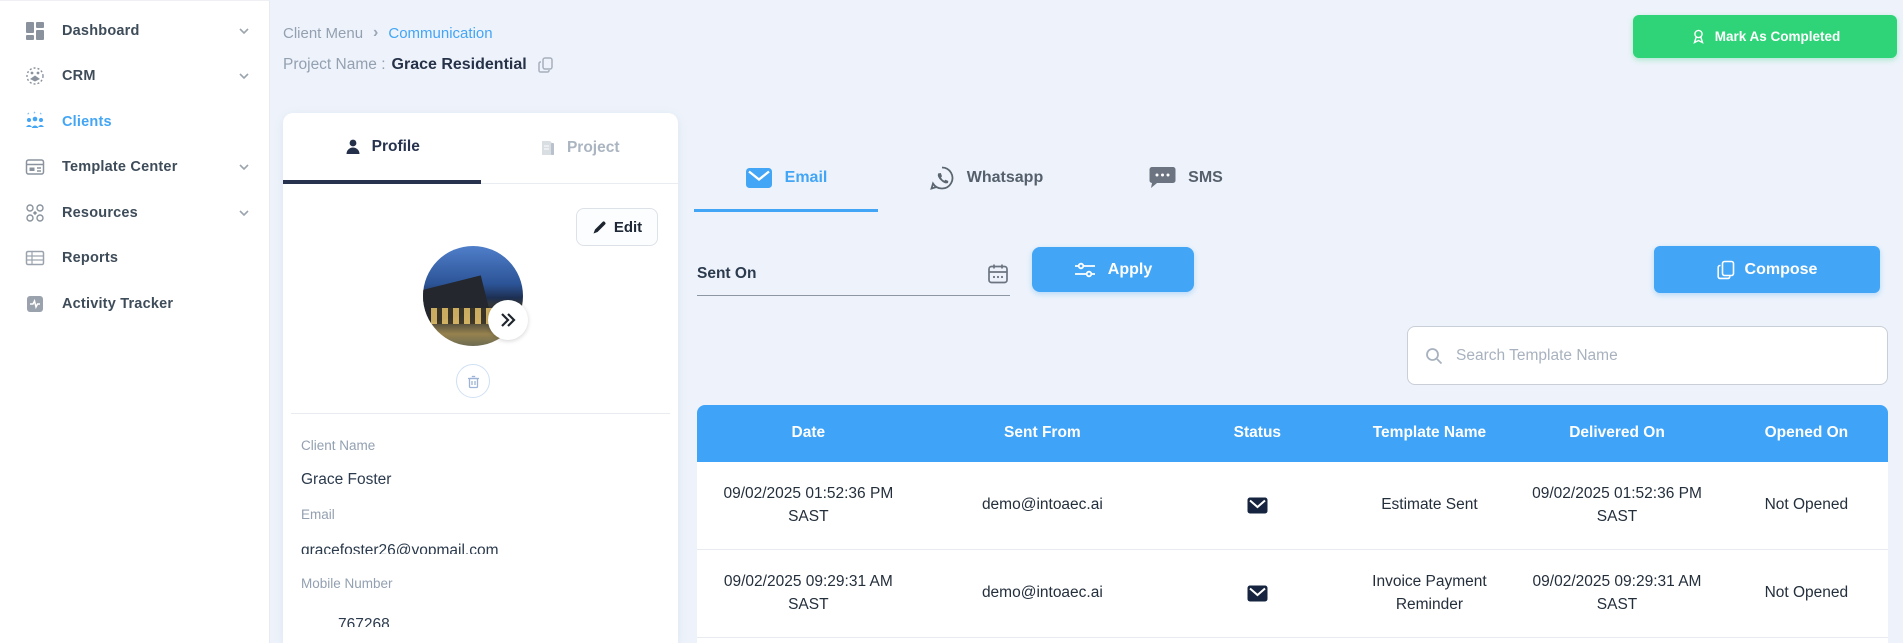 The height and width of the screenshot is (643, 1903). I want to click on column-header-delivered-on: Delivered On, so click(1617, 433).